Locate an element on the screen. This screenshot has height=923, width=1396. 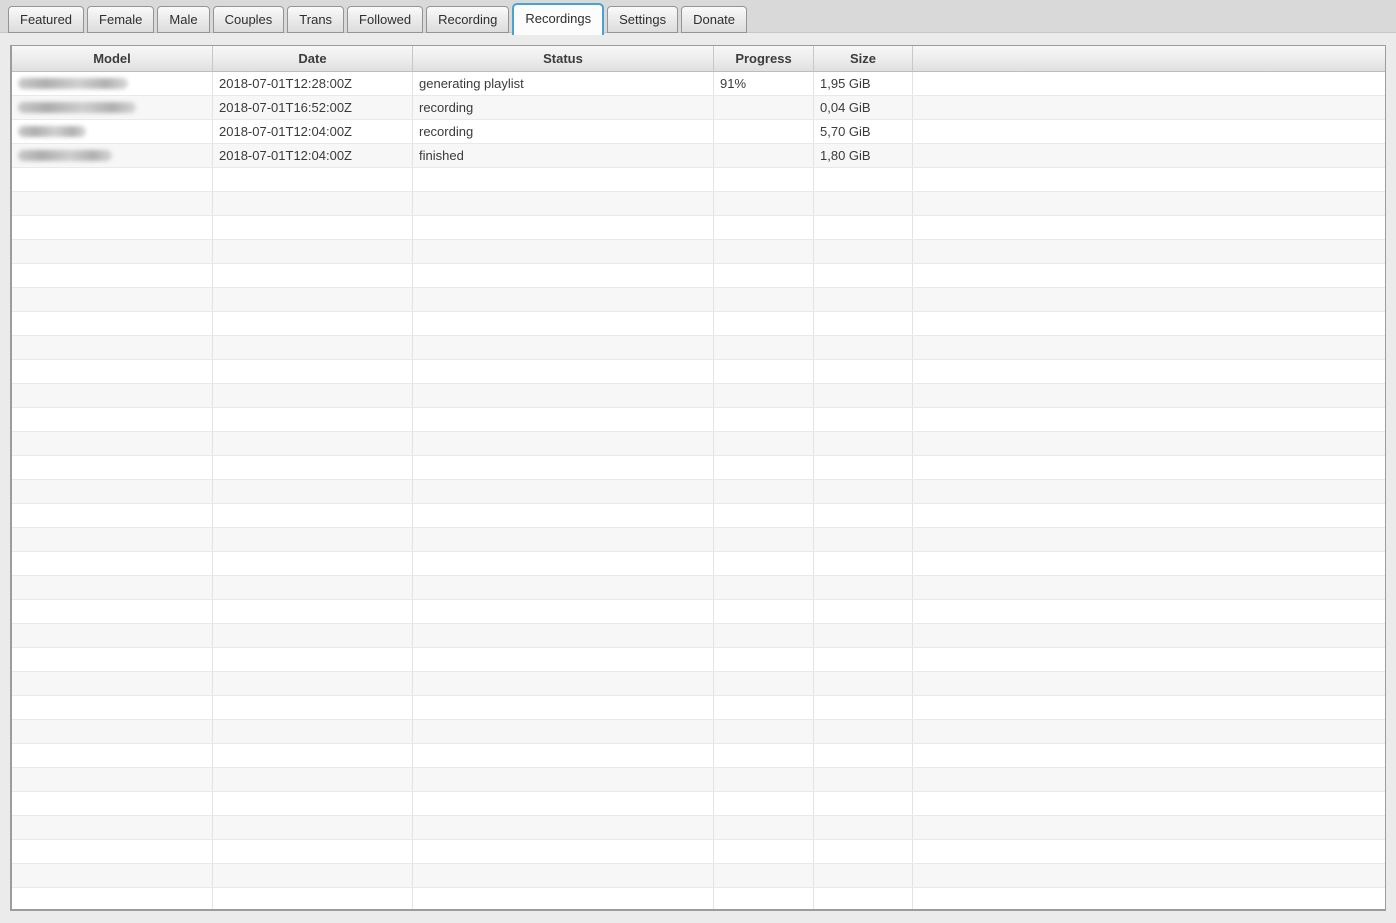
table-row: 2018-07-01T12:04:00Z finished 1,80 GiB is located at coordinates (698, 156).